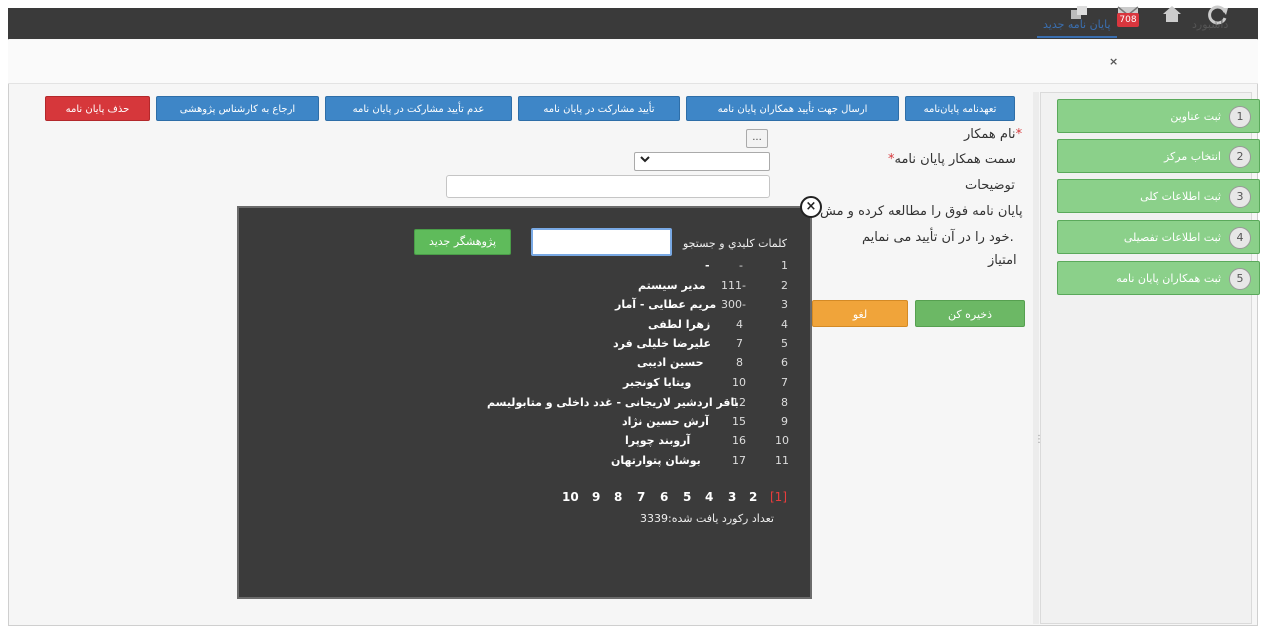 Image resolution: width=1265 pixels, height=629 pixels. Describe the element at coordinates (1192, 156) in the screenshot. I see `step-label: انتخاب مرکز` at that location.